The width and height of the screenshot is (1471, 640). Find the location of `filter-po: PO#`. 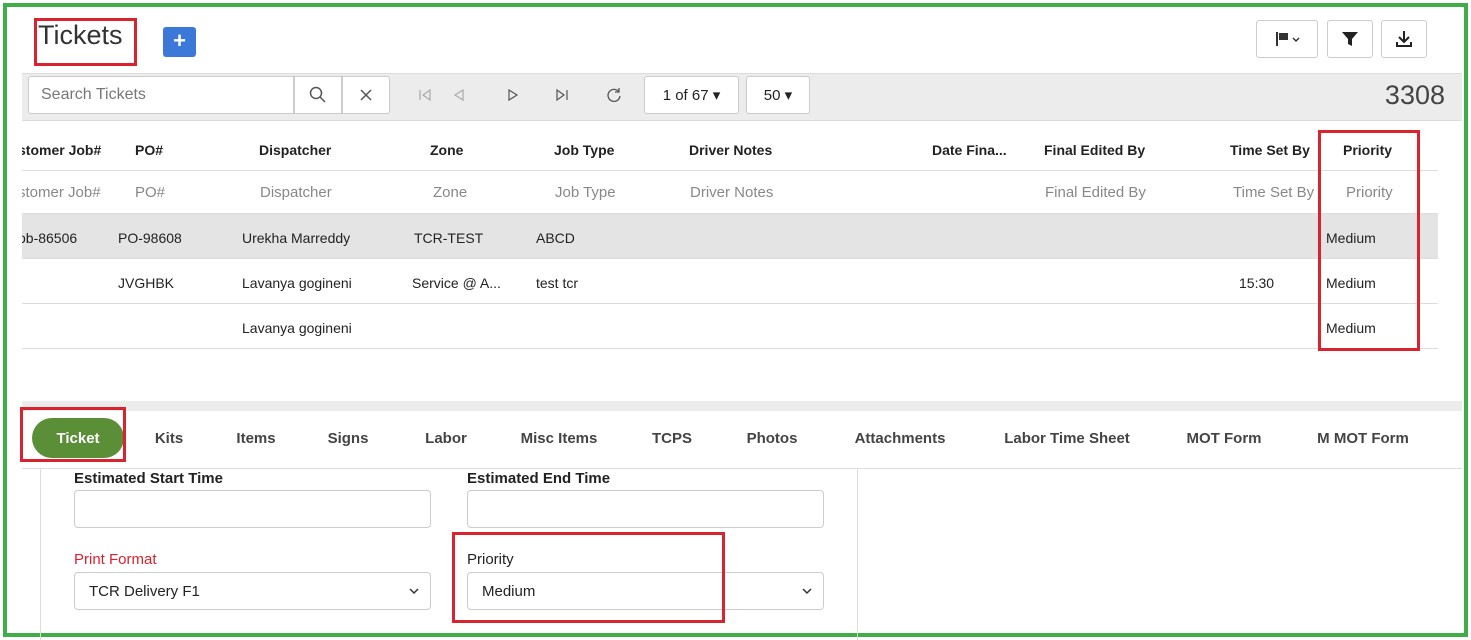

filter-po: PO# is located at coordinates (150, 192).